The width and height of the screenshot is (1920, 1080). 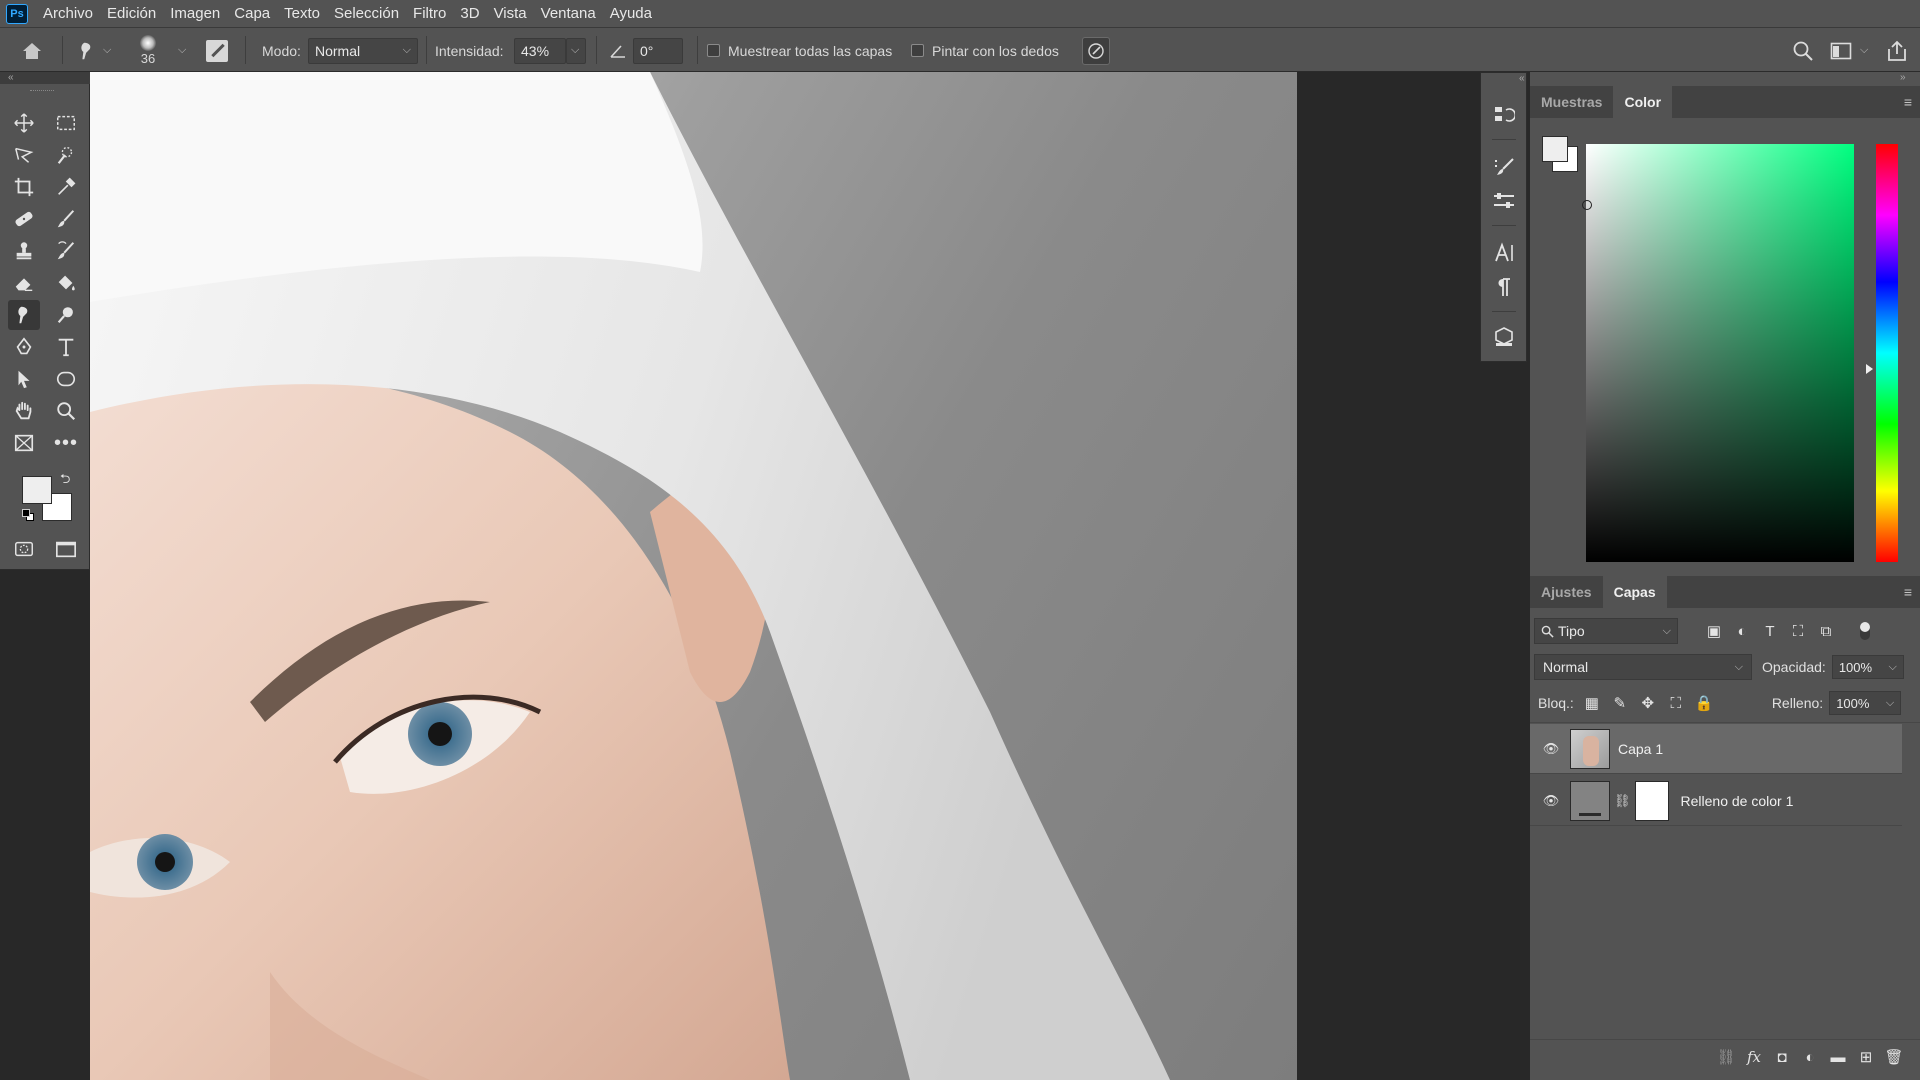 I want to click on eraser-tool, so click(x=24, y=283).